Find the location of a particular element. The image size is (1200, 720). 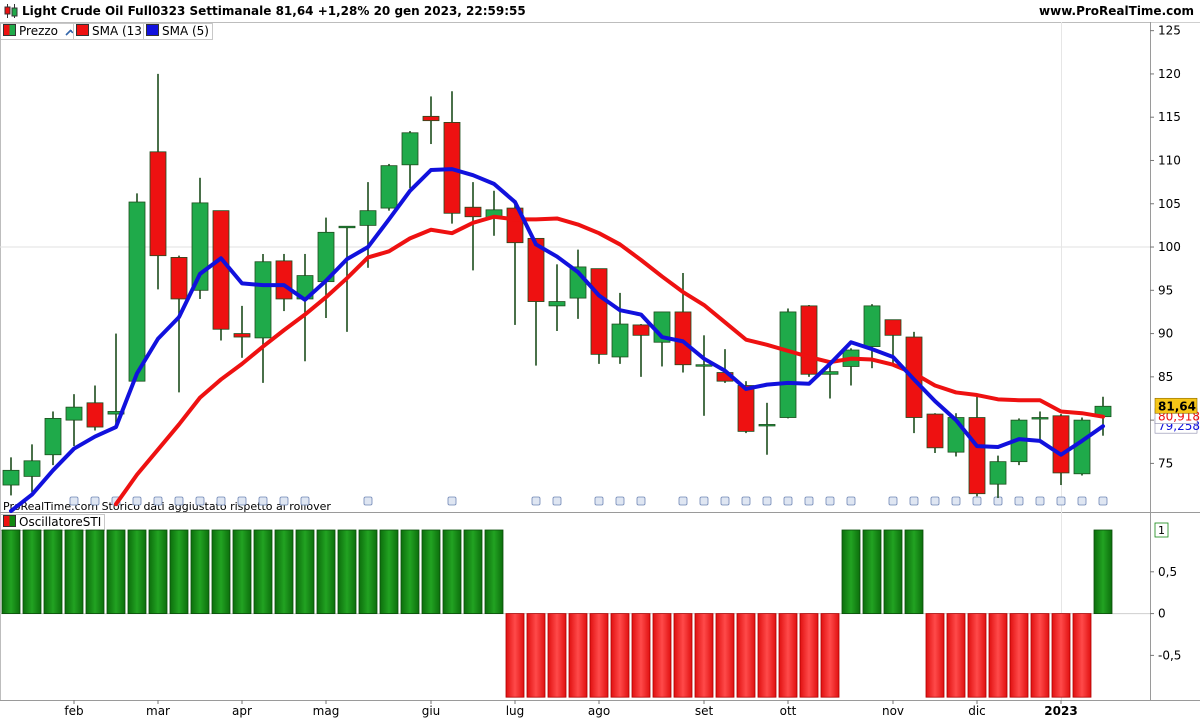

month-tick-label: mag is located at coordinates (326, 711).